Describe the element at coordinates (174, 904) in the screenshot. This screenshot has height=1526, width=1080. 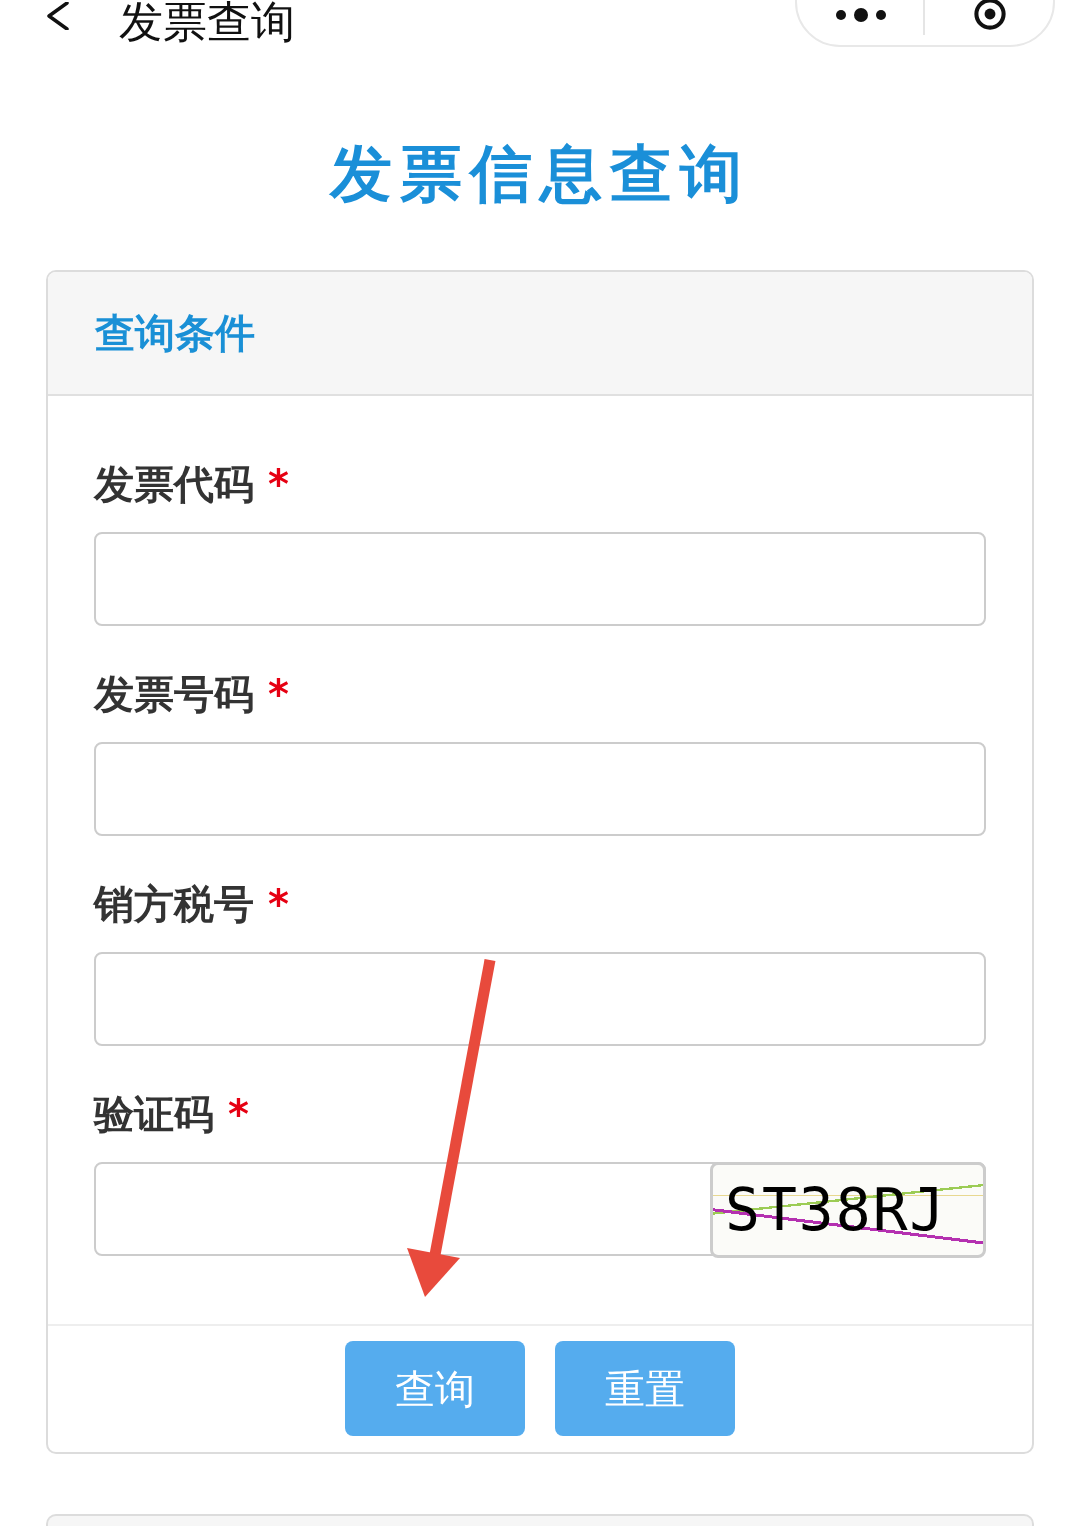
I see `field-label: 销方税号` at that location.